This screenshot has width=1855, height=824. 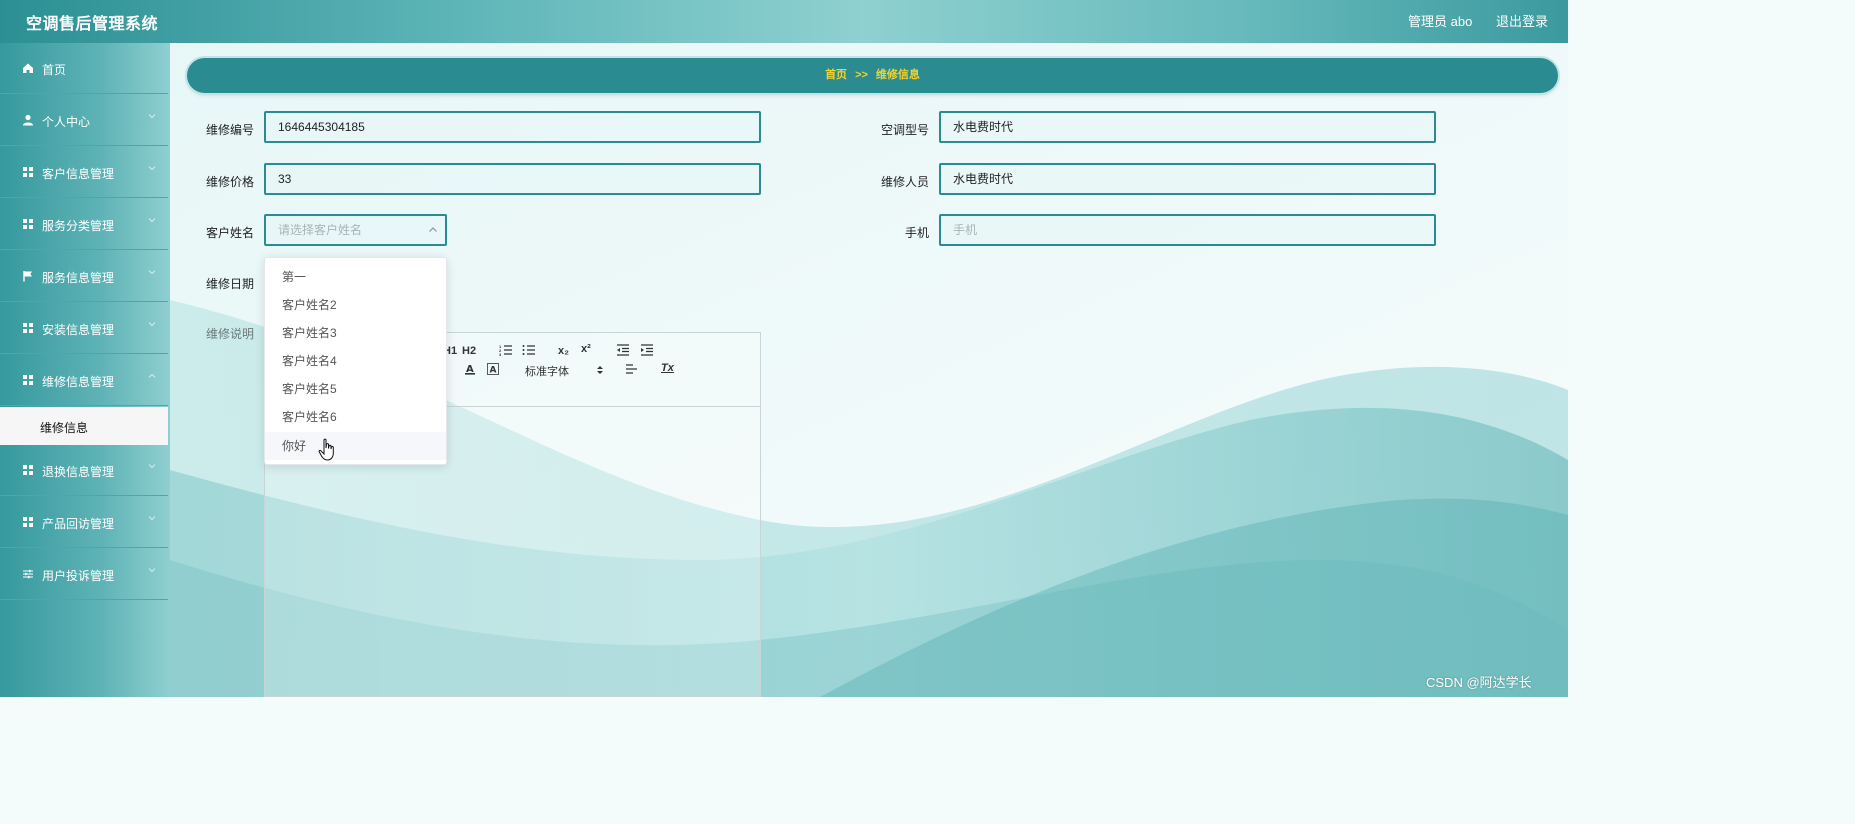 I want to click on sidebar-item-label: 个人中心, so click(x=66, y=122).